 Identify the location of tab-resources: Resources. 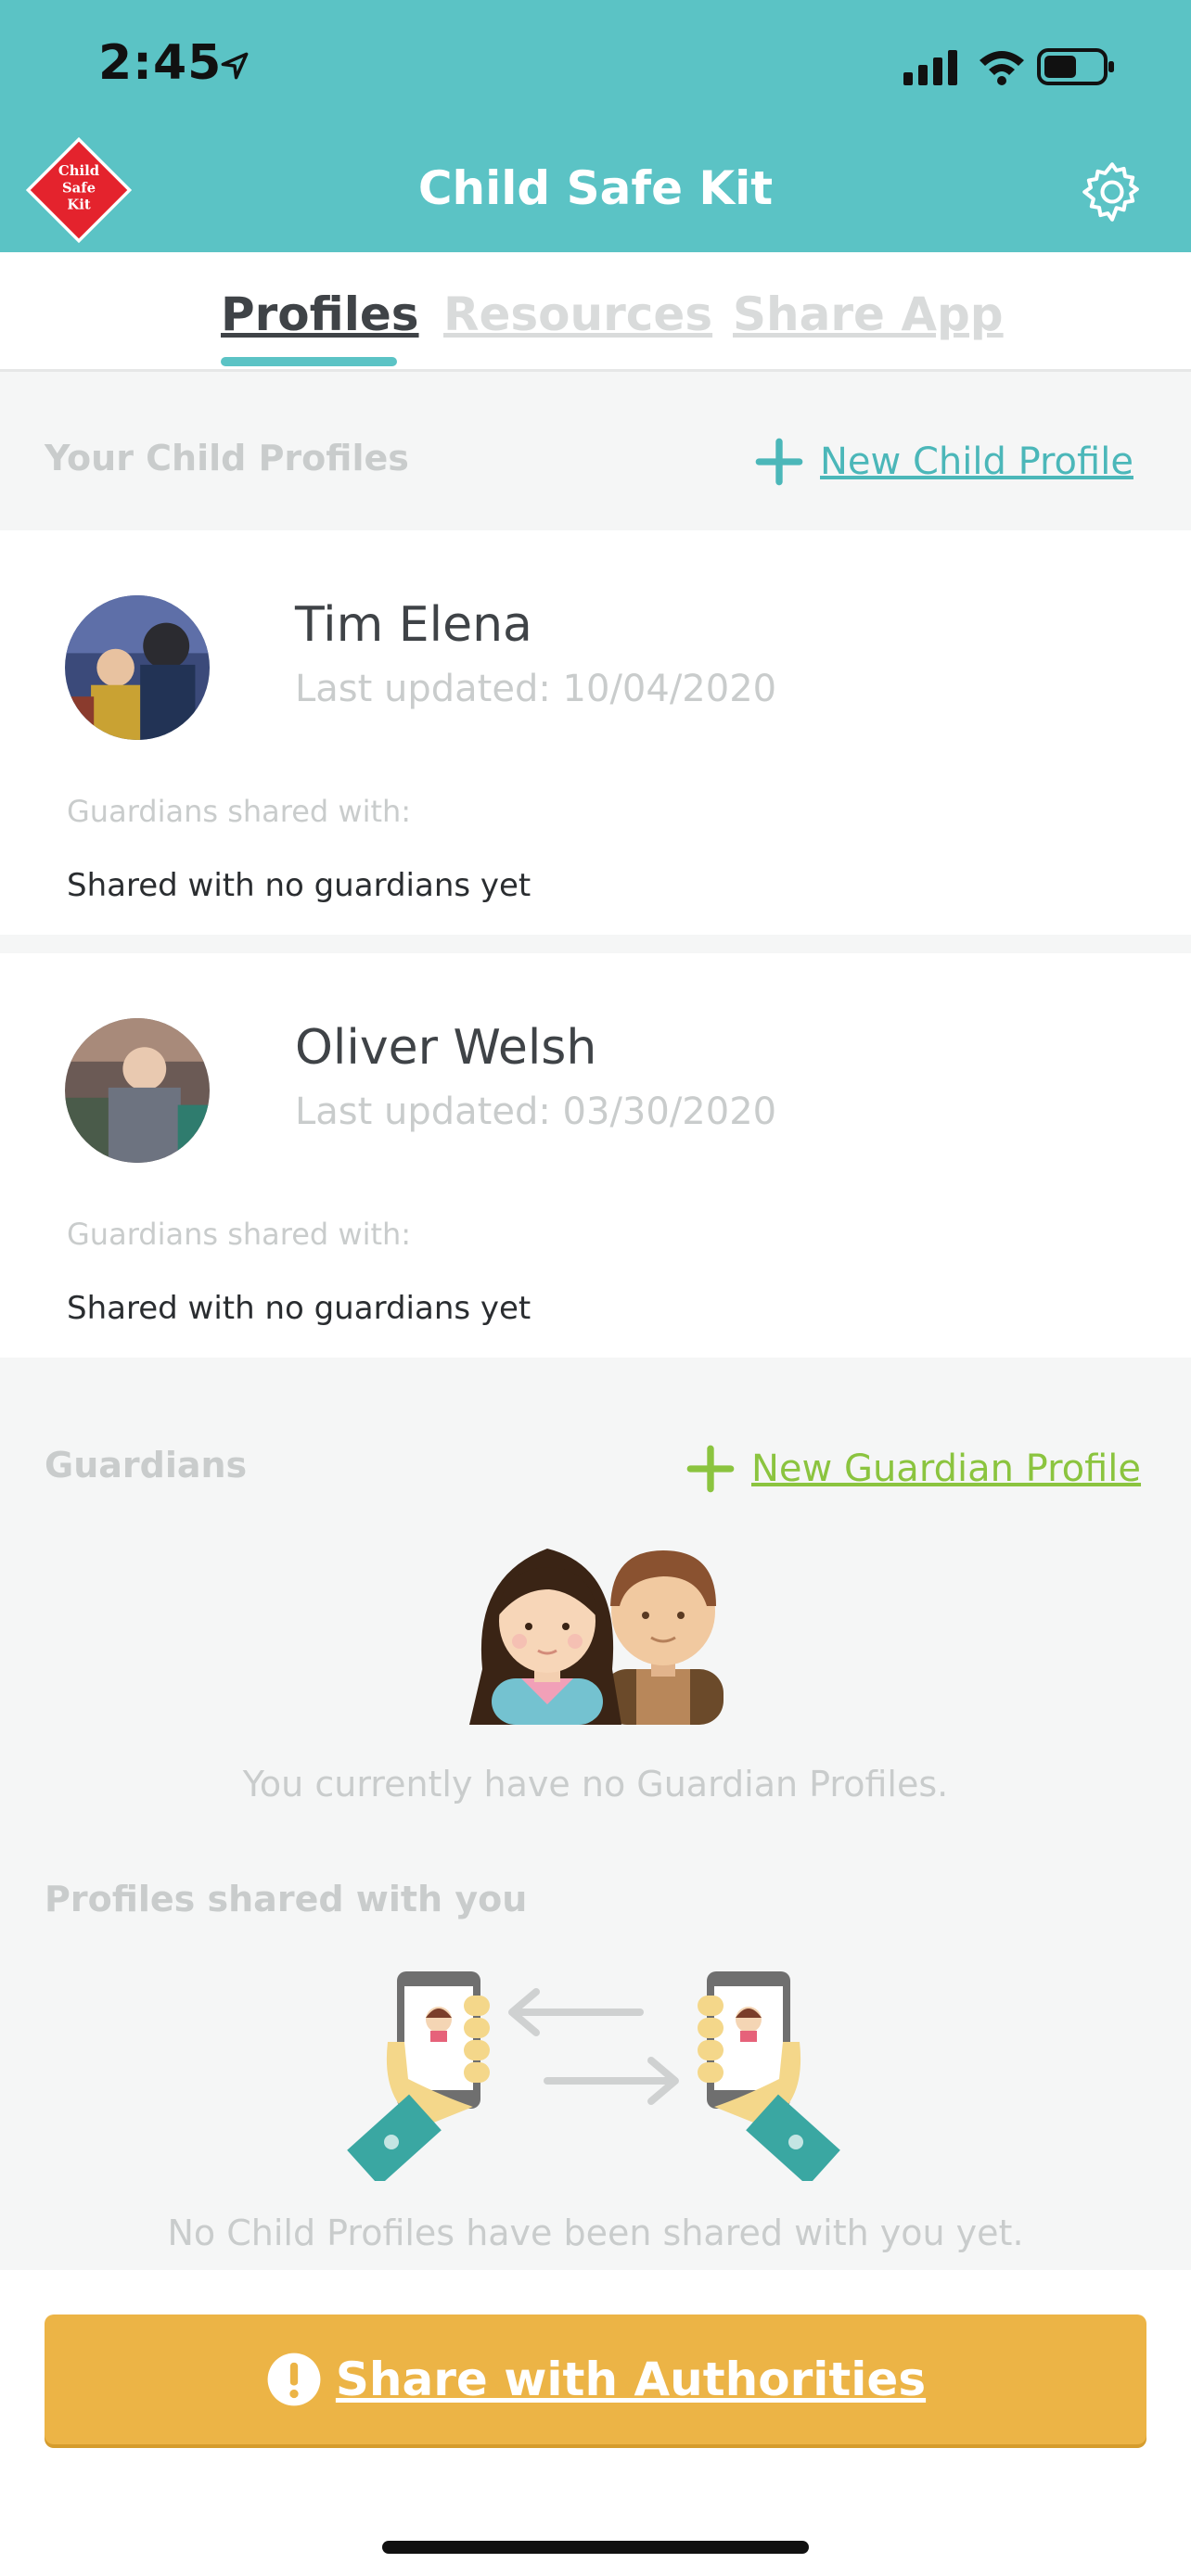
(577, 314).